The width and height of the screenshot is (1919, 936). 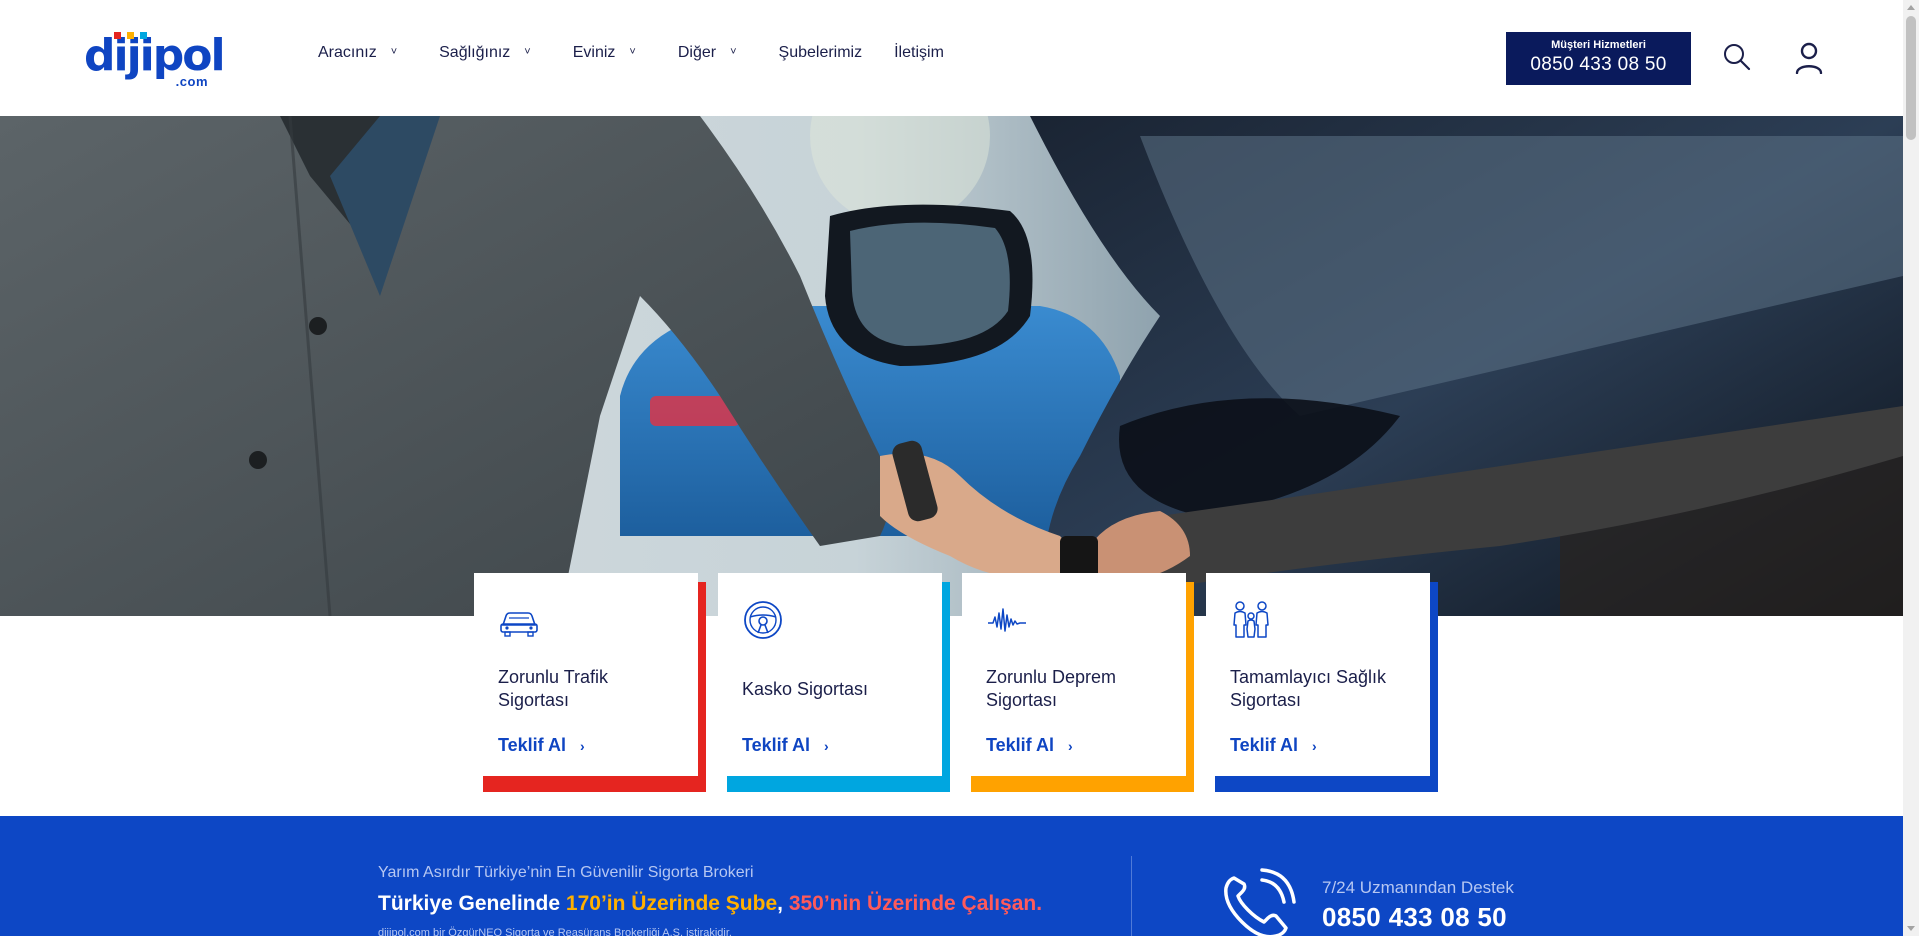 What do you see at coordinates (1131, 896) in the screenshot?
I see `banner-divider` at bounding box center [1131, 896].